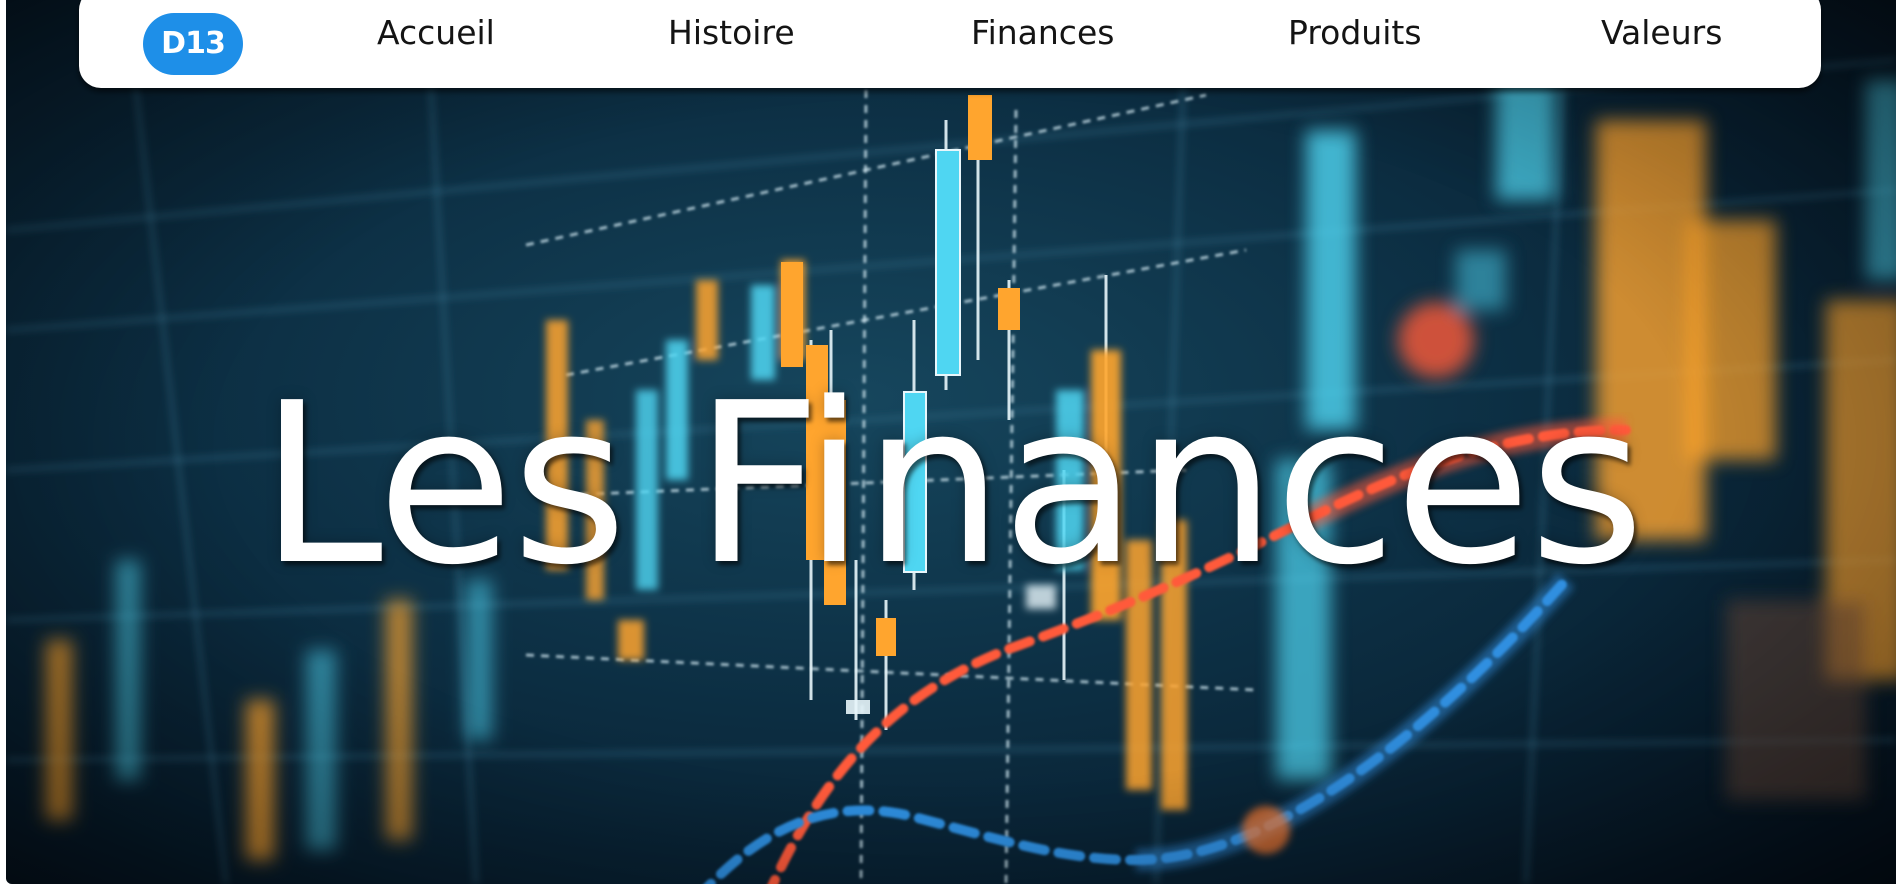 This screenshot has width=1896, height=884. Describe the element at coordinates (436, 33) in the screenshot. I see `nav-item-accueil: Accueil` at that location.